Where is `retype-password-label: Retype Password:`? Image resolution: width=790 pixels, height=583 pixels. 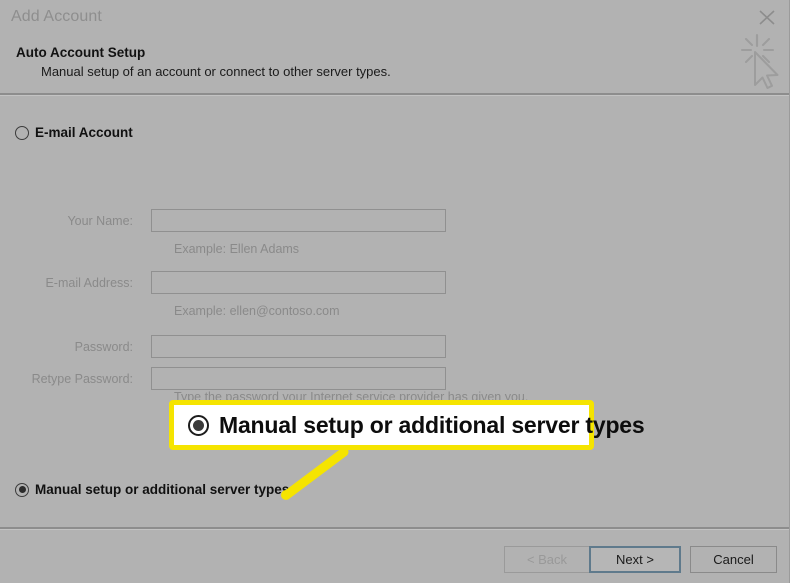
retype-password-label: Retype Password: is located at coordinates (82, 379).